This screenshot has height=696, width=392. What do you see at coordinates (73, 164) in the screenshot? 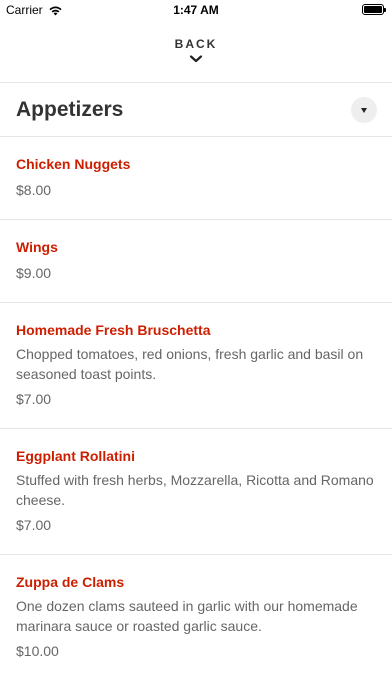
I see `menu-item-name: Chicken Nuggets` at bounding box center [73, 164].